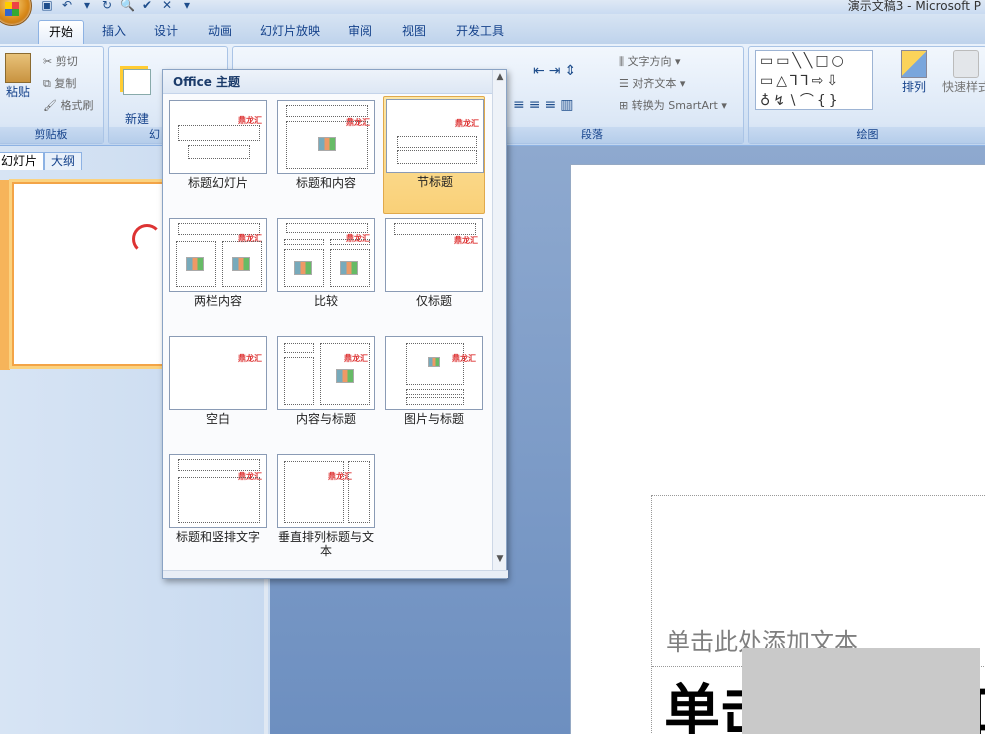 The width and height of the screenshot is (985, 734). I want to click on copy-button: ⧉ 复制, so click(59, 83).